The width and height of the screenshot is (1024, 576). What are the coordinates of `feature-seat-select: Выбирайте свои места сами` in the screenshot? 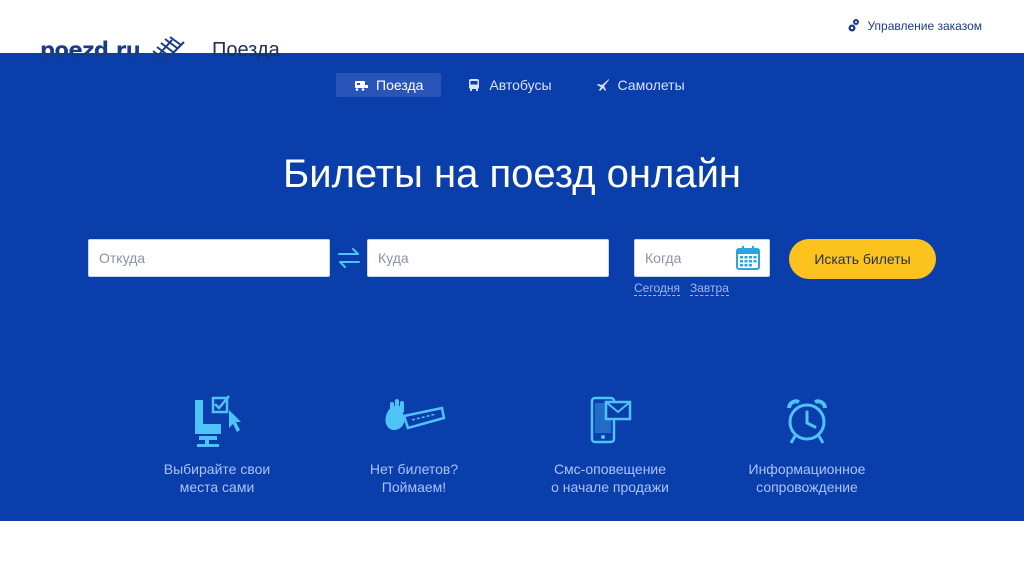 It's located at (217, 445).